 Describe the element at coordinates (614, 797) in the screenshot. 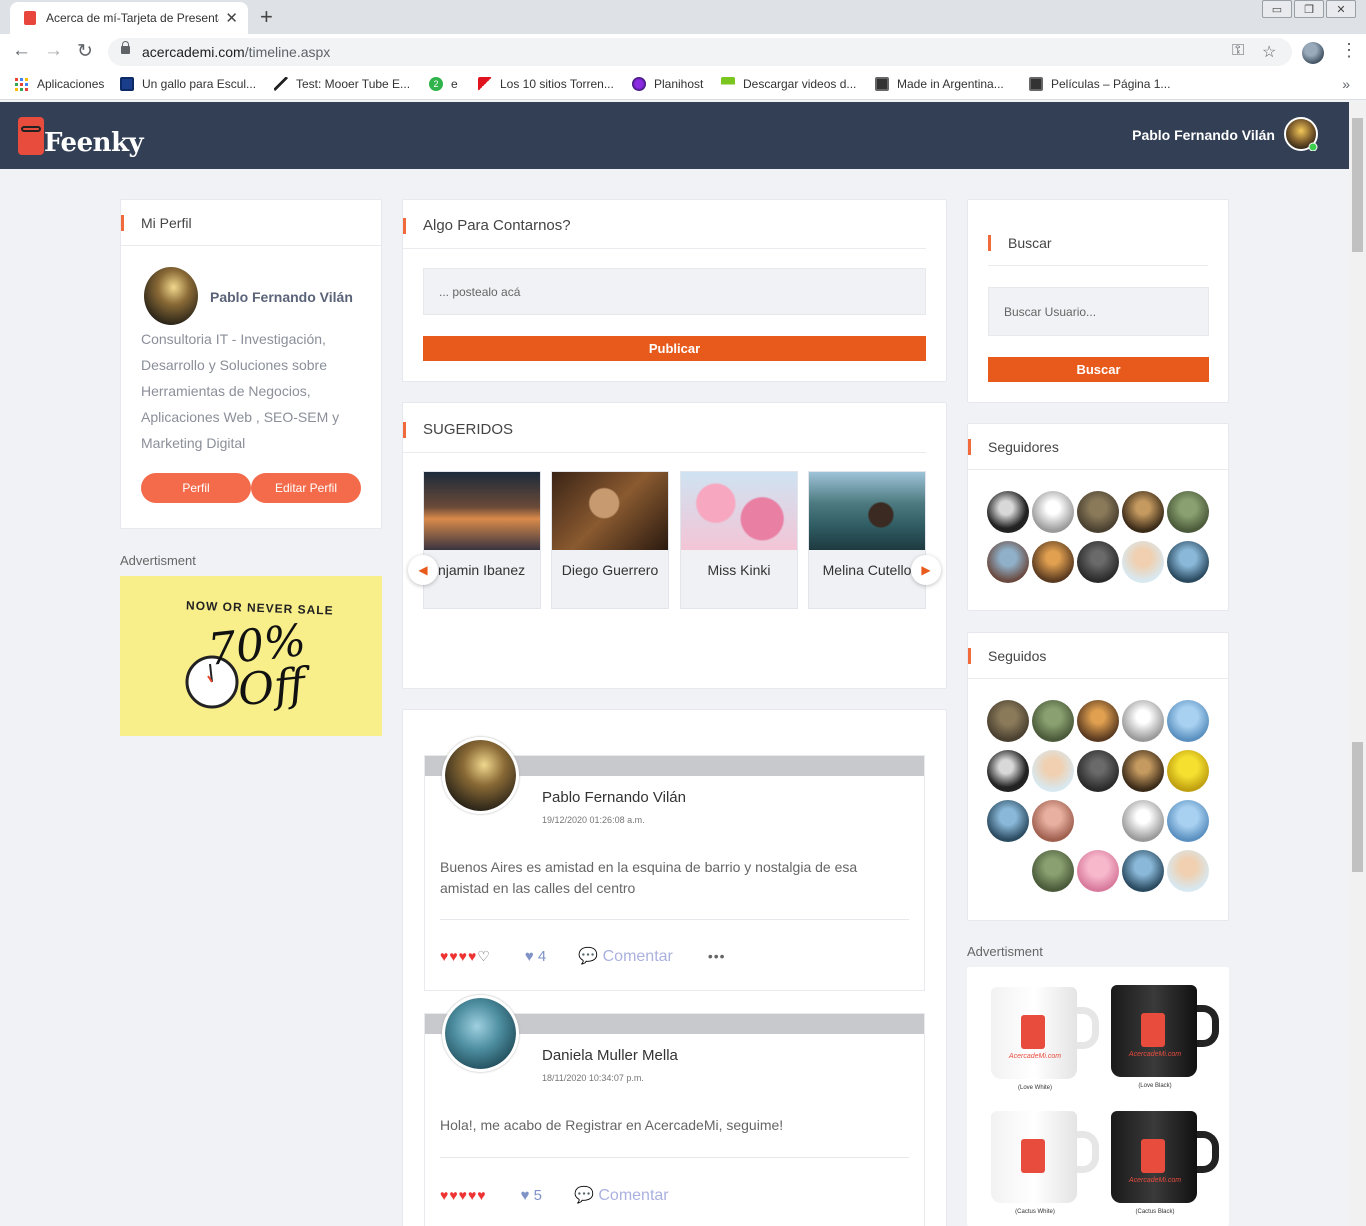

I see `post-author: Pablo Fernando Vilán` at that location.